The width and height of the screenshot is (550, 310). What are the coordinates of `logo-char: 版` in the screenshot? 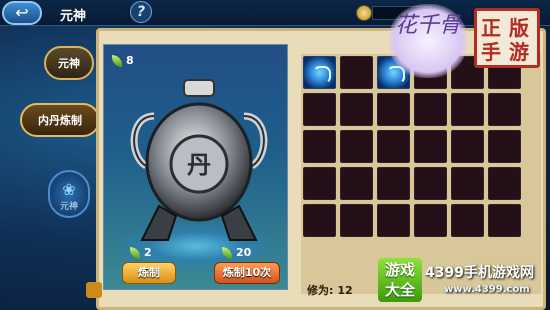 It's located at (519, 28).